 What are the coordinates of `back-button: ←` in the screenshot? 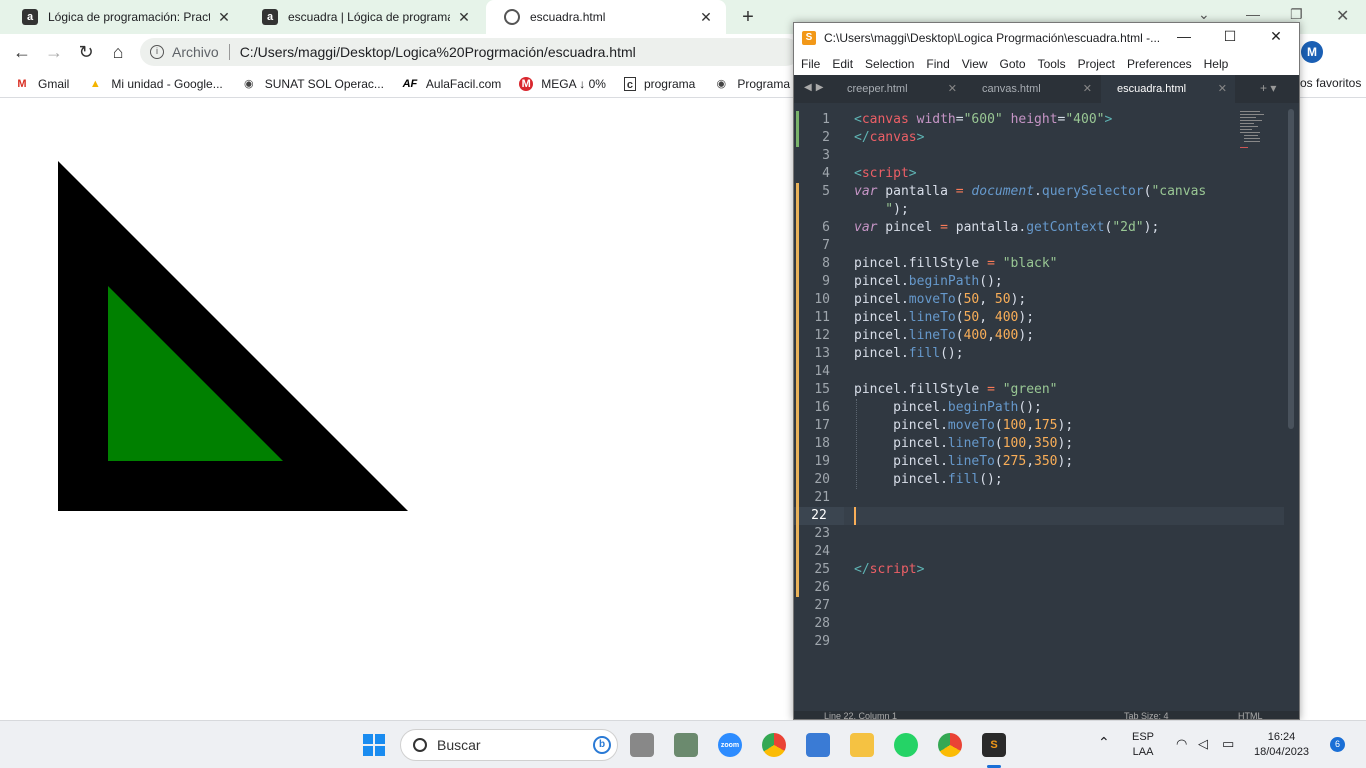 It's located at (22, 52).